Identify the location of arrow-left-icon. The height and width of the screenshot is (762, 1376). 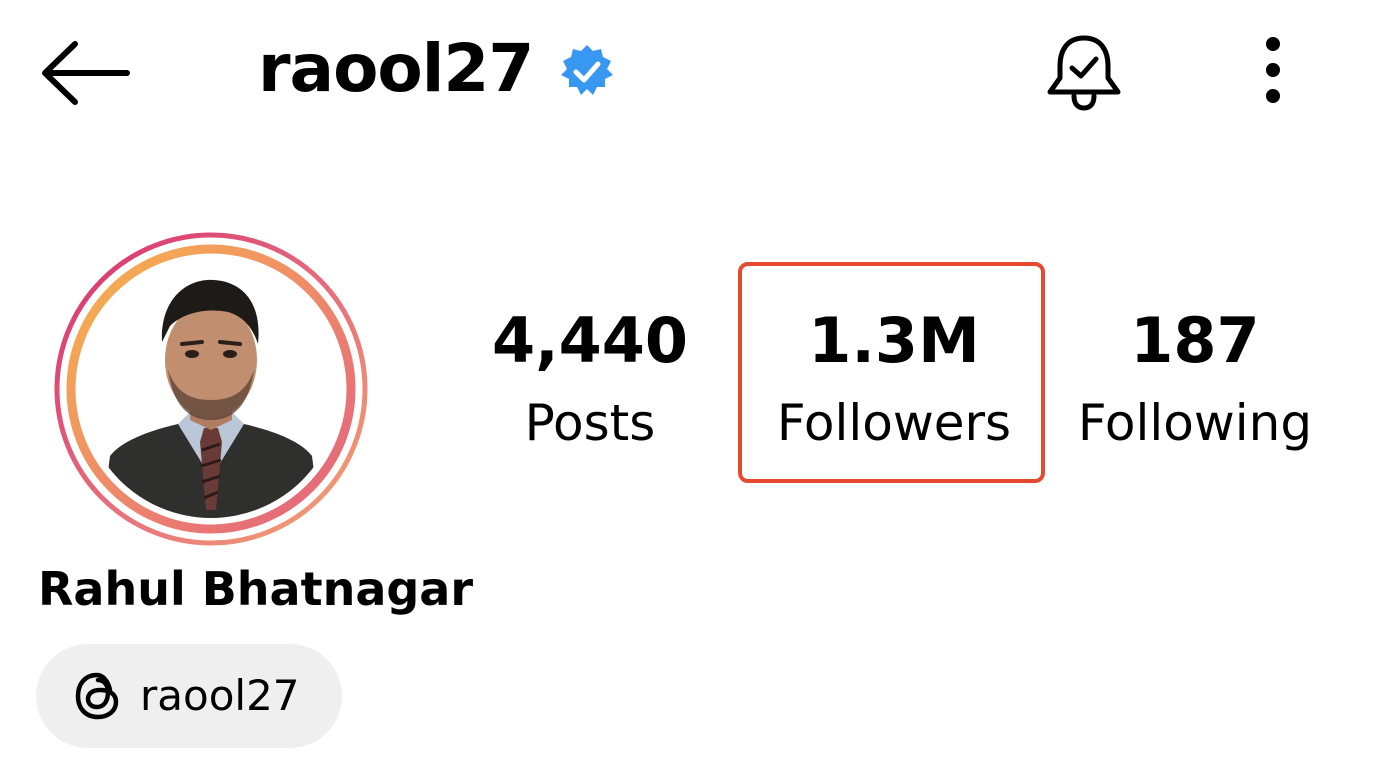
(86, 73).